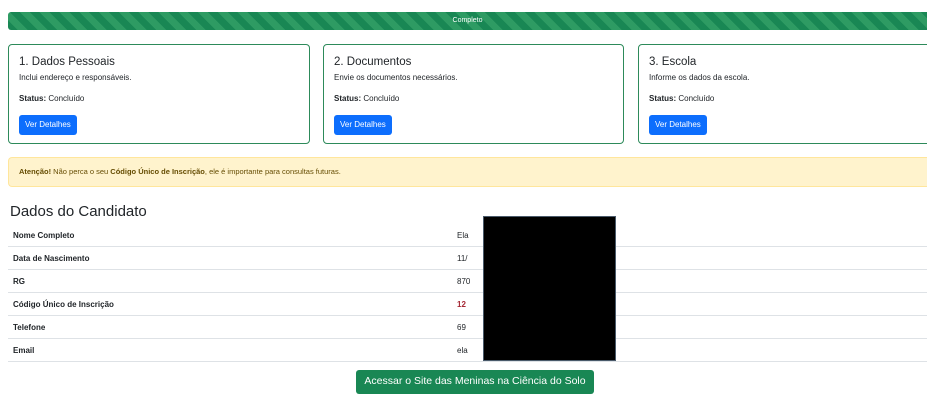 This screenshot has height=394, width=927. Describe the element at coordinates (81, 171) in the screenshot. I see `alert-text: Não perca o seu` at that location.